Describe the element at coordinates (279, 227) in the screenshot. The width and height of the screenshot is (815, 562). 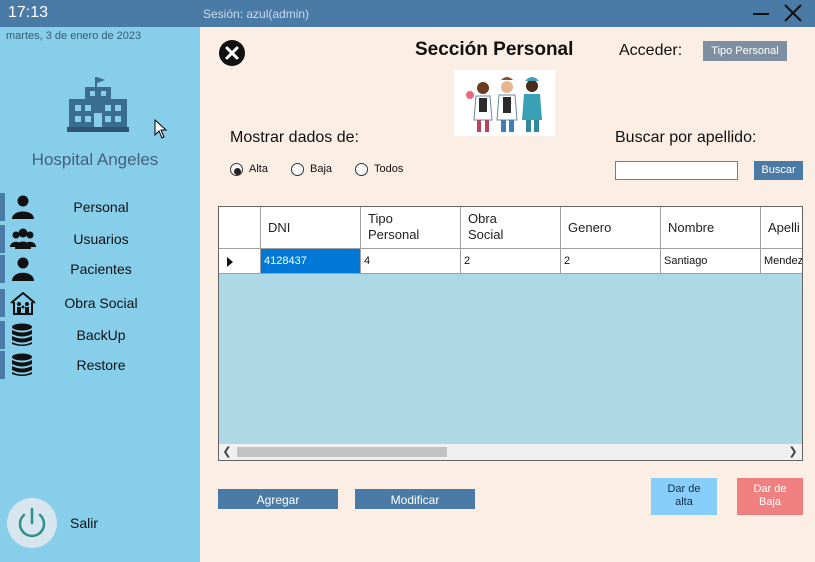
I see `column-header-label: DNI` at that location.